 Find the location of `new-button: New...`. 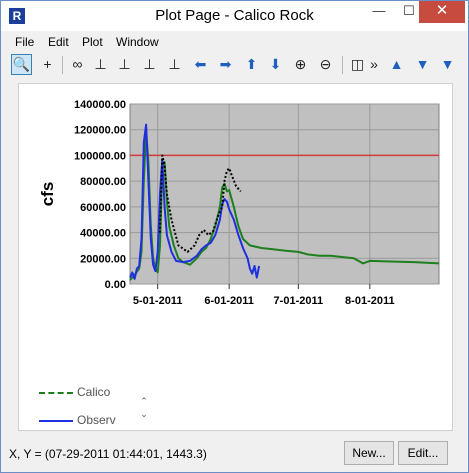

new-button: New... is located at coordinates (369, 453).